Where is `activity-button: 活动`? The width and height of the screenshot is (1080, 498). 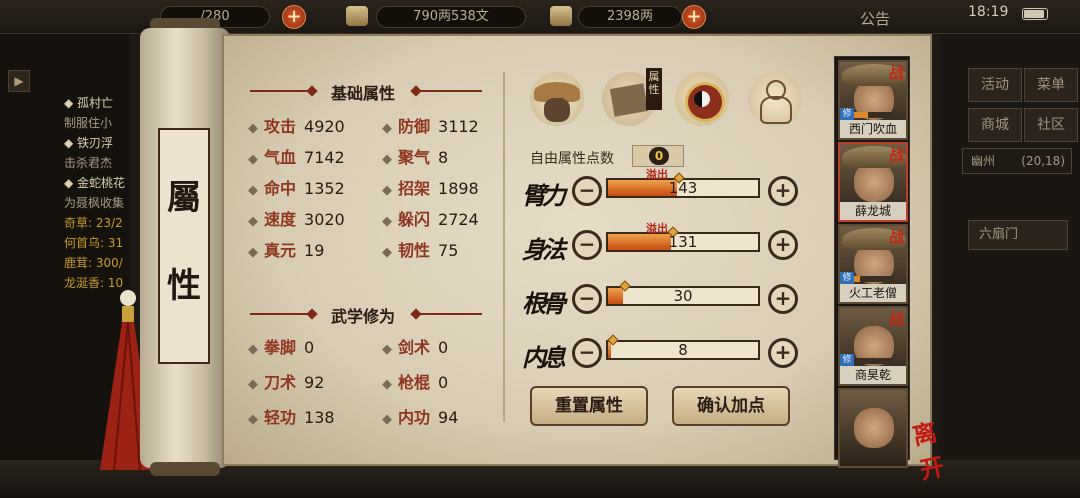
activity-button: 活动 is located at coordinates (995, 85).